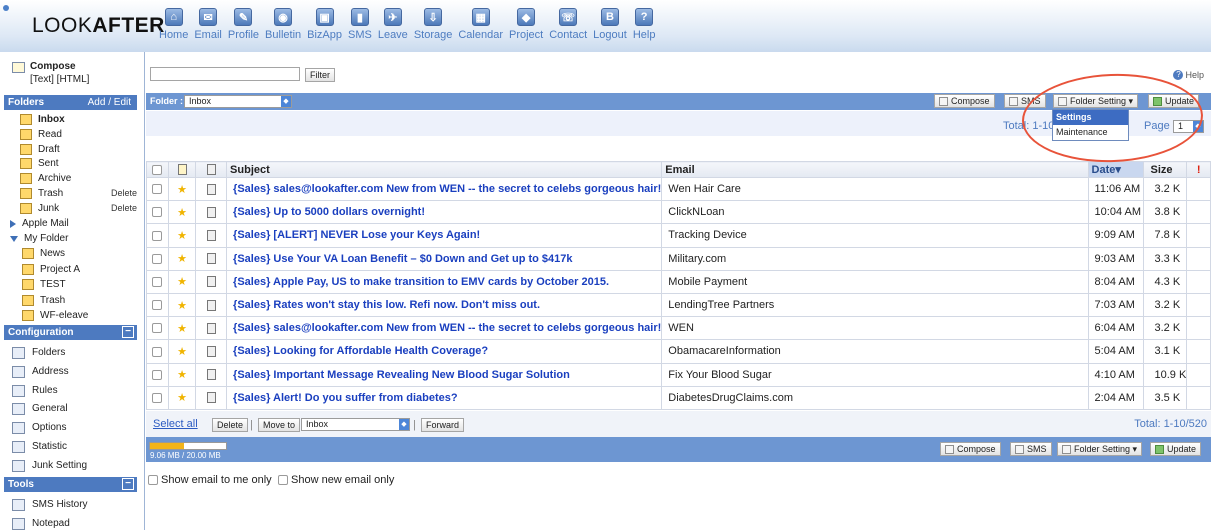  Describe the element at coordinates (45, 178) in the screenshot. I see `folder-item-archive: Archive` at that location.